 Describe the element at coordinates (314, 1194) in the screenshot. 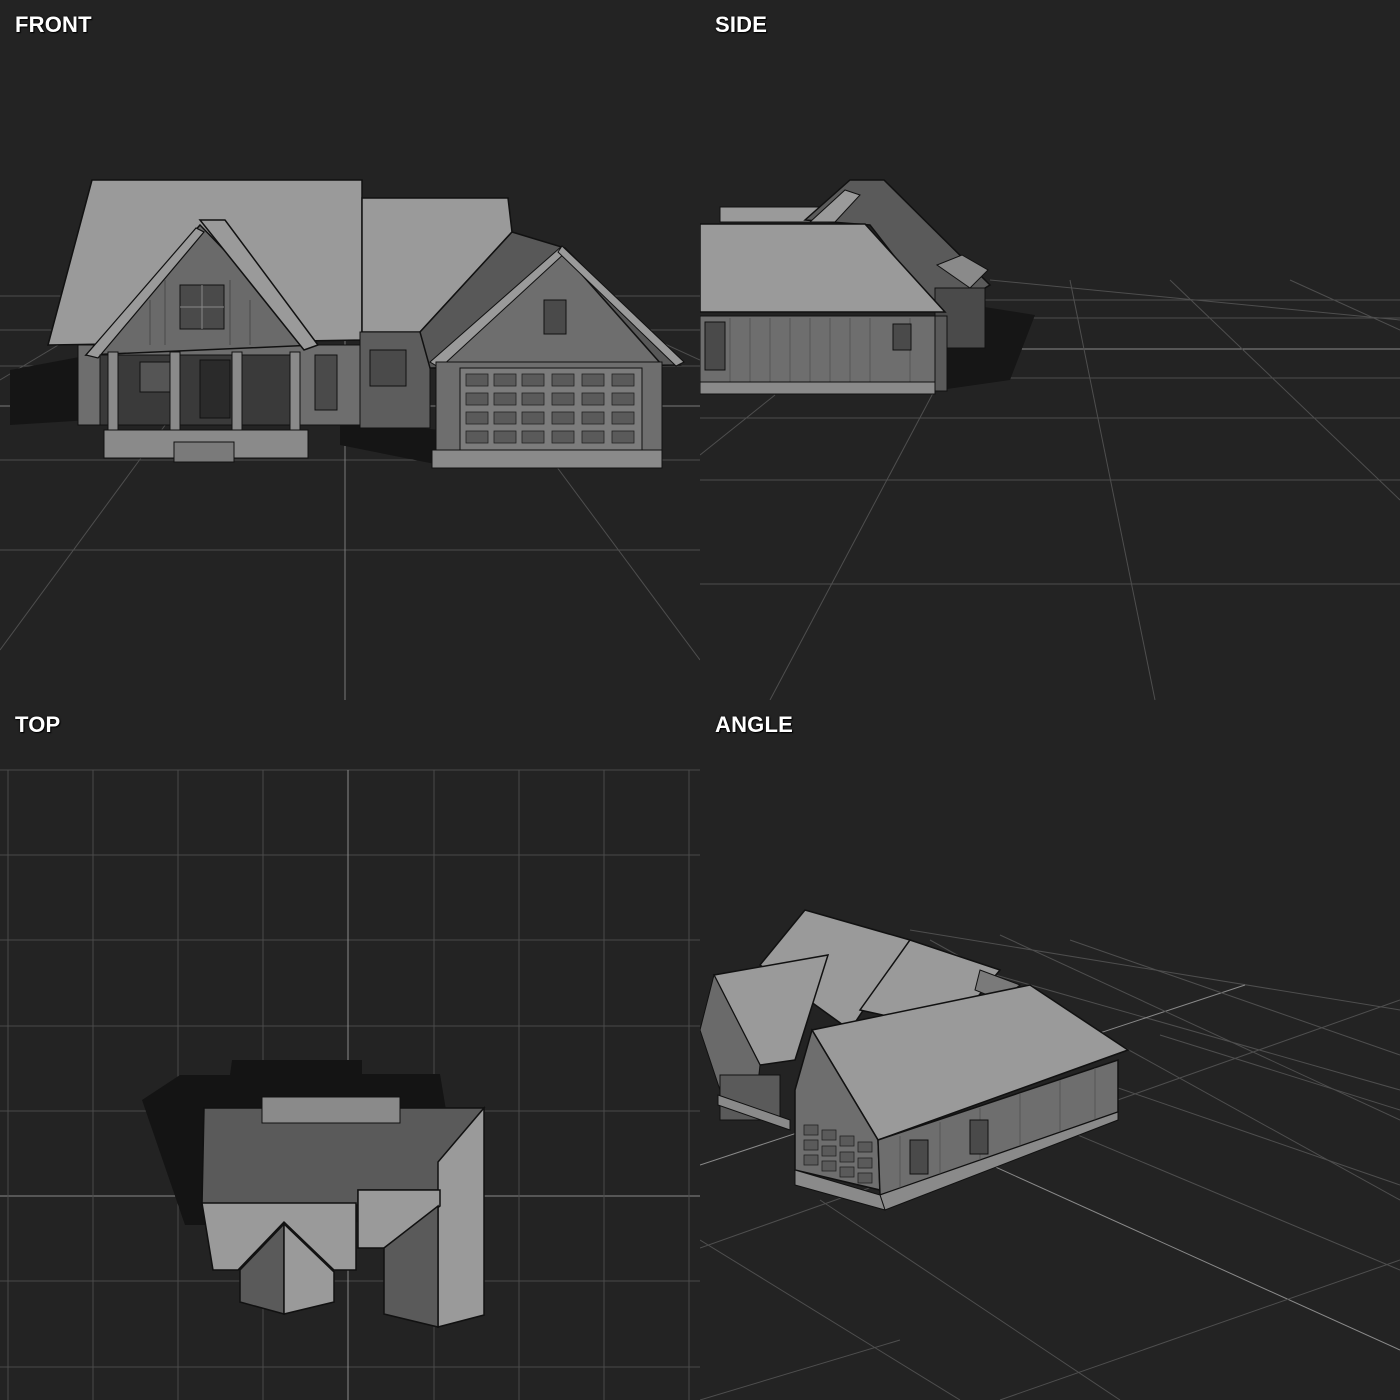

I see `top-house-model` at that location.